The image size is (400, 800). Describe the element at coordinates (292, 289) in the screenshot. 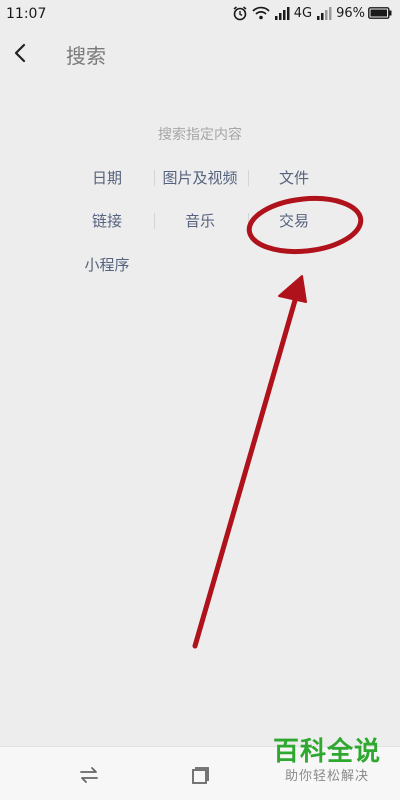

I see `annotation-arrow-head` at that location.